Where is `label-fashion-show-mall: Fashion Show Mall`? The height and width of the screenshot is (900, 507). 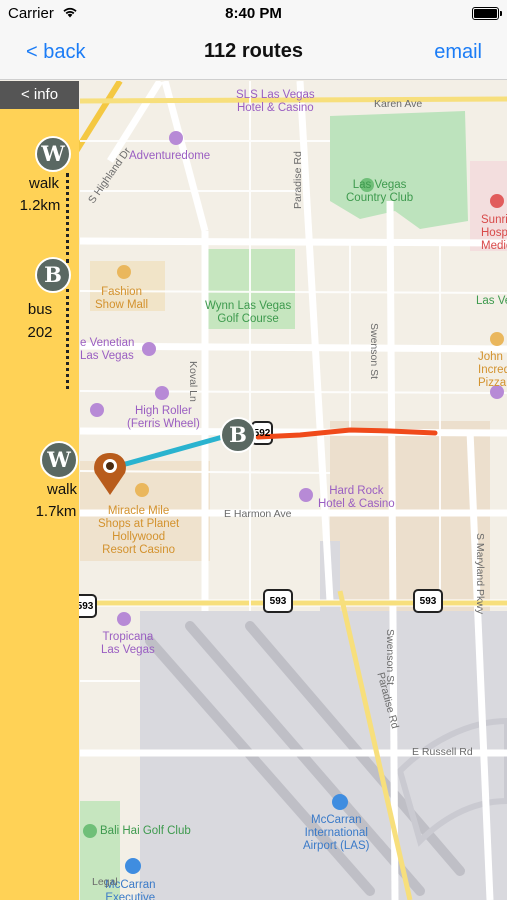
label-fashion-show-mall: Fashion Show Mall is located at coordinates (122, 298).